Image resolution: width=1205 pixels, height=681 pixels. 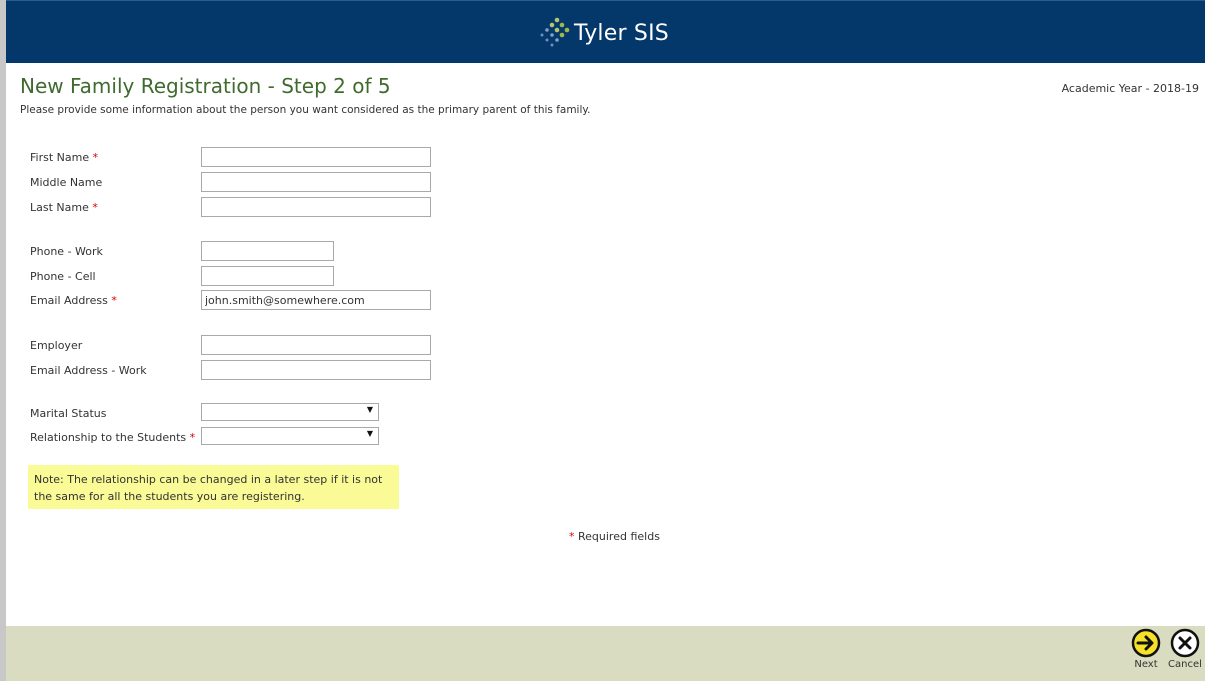 What do you see at coordinates (316, 300) in the screenshot?
I see `email-field` at bounding box center [316, 300].